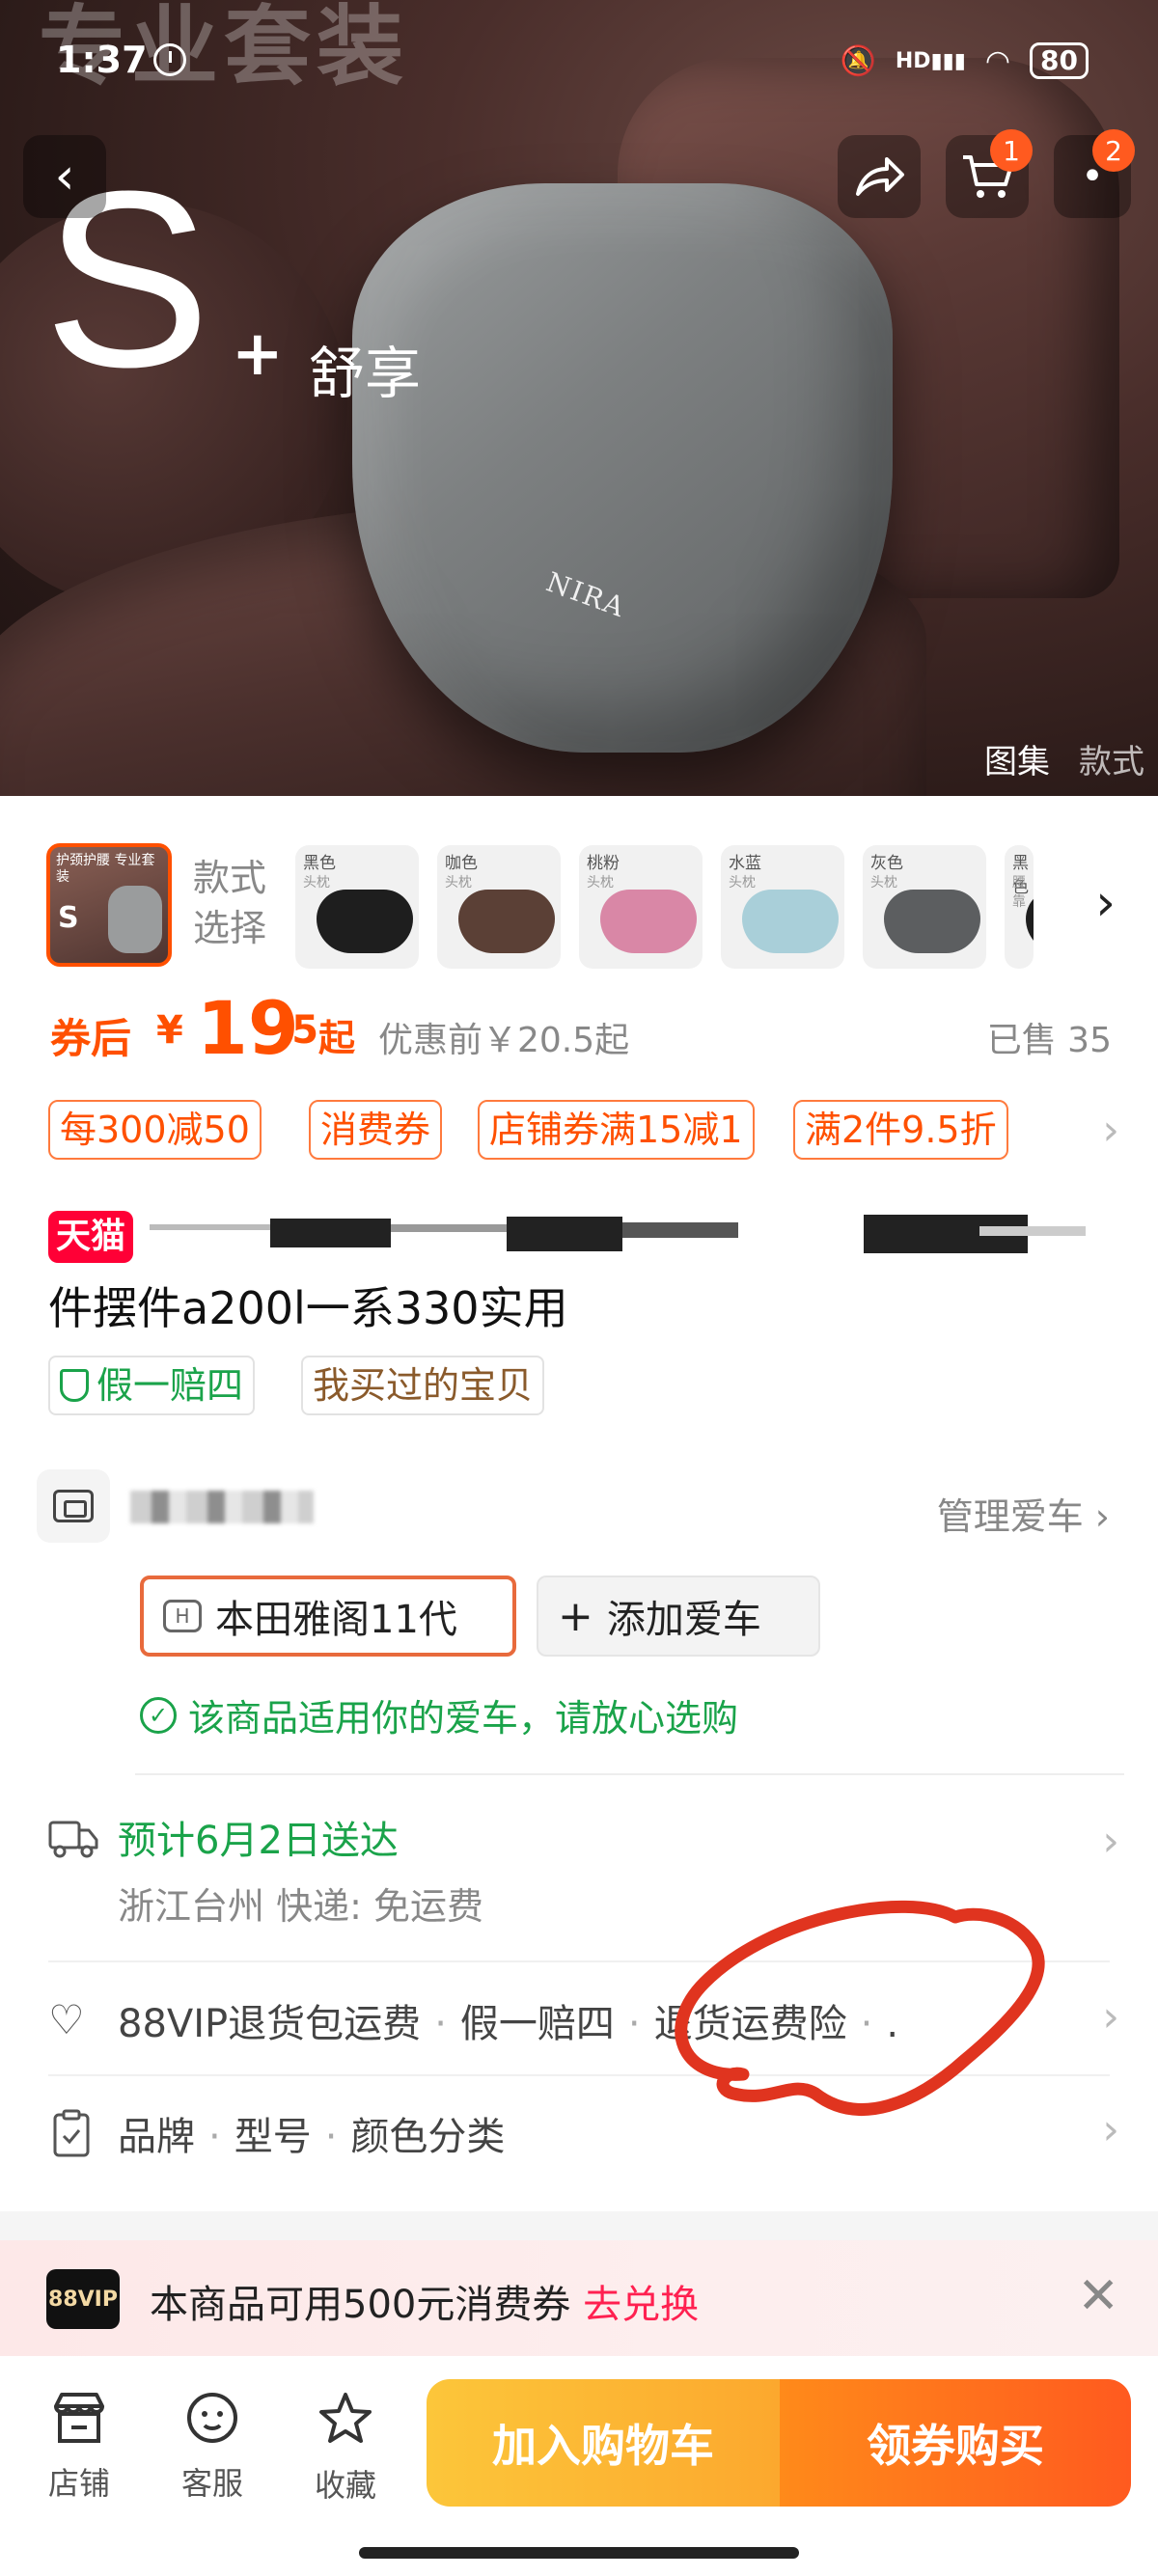  I want to click on delivery-row: 预计6月2日送达 浙江台州 快递: 免运费 ›, so click(583, 1871).